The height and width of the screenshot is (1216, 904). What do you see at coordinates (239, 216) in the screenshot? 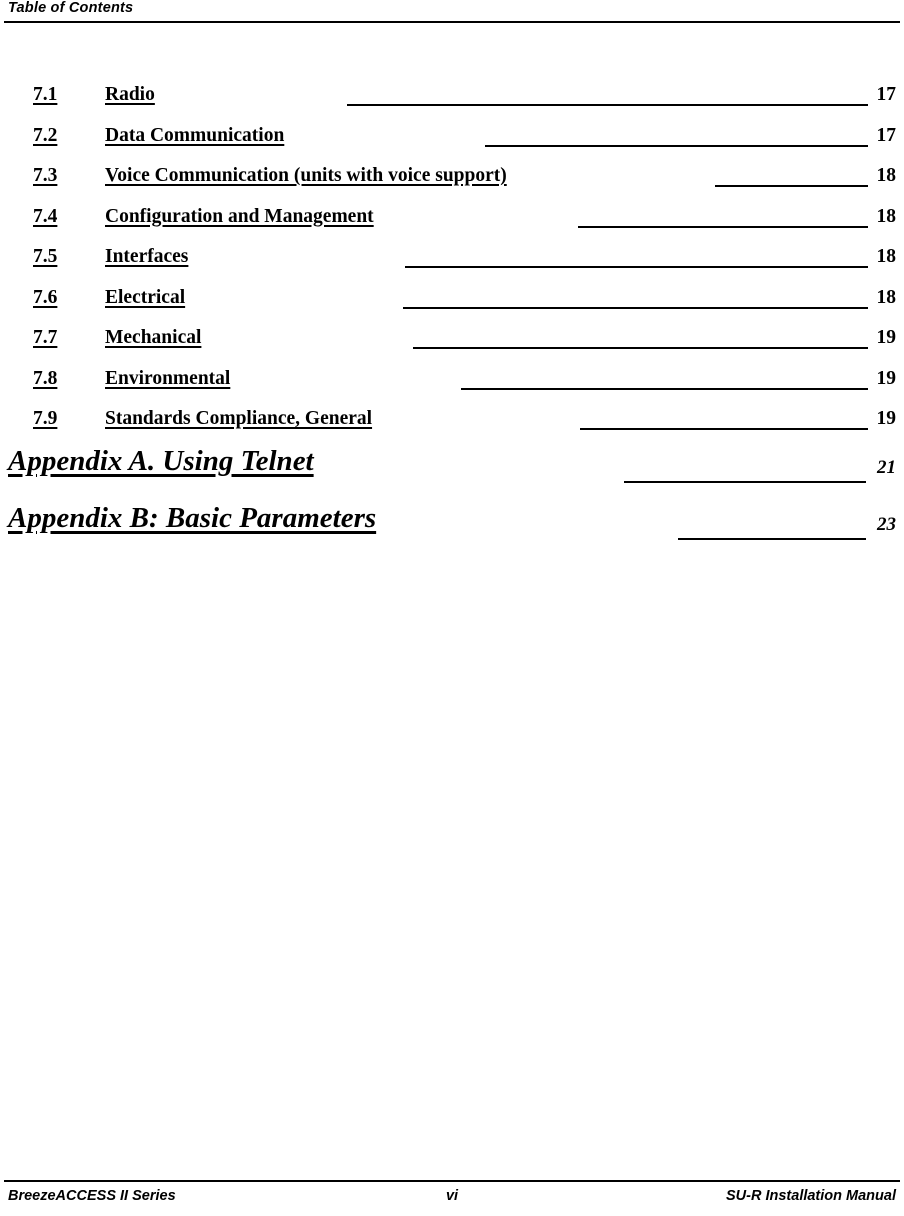
I see `toc-entry-title: Configuration and Management` at bounding box center [239, 216].